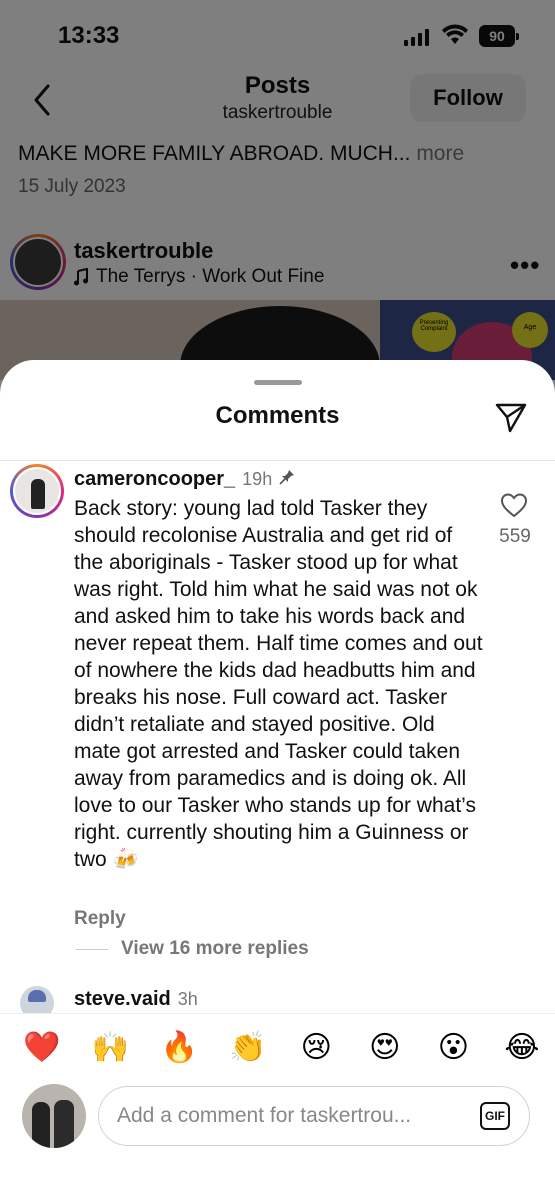  I want to click on comments-title: Comments, so click(277, 415).